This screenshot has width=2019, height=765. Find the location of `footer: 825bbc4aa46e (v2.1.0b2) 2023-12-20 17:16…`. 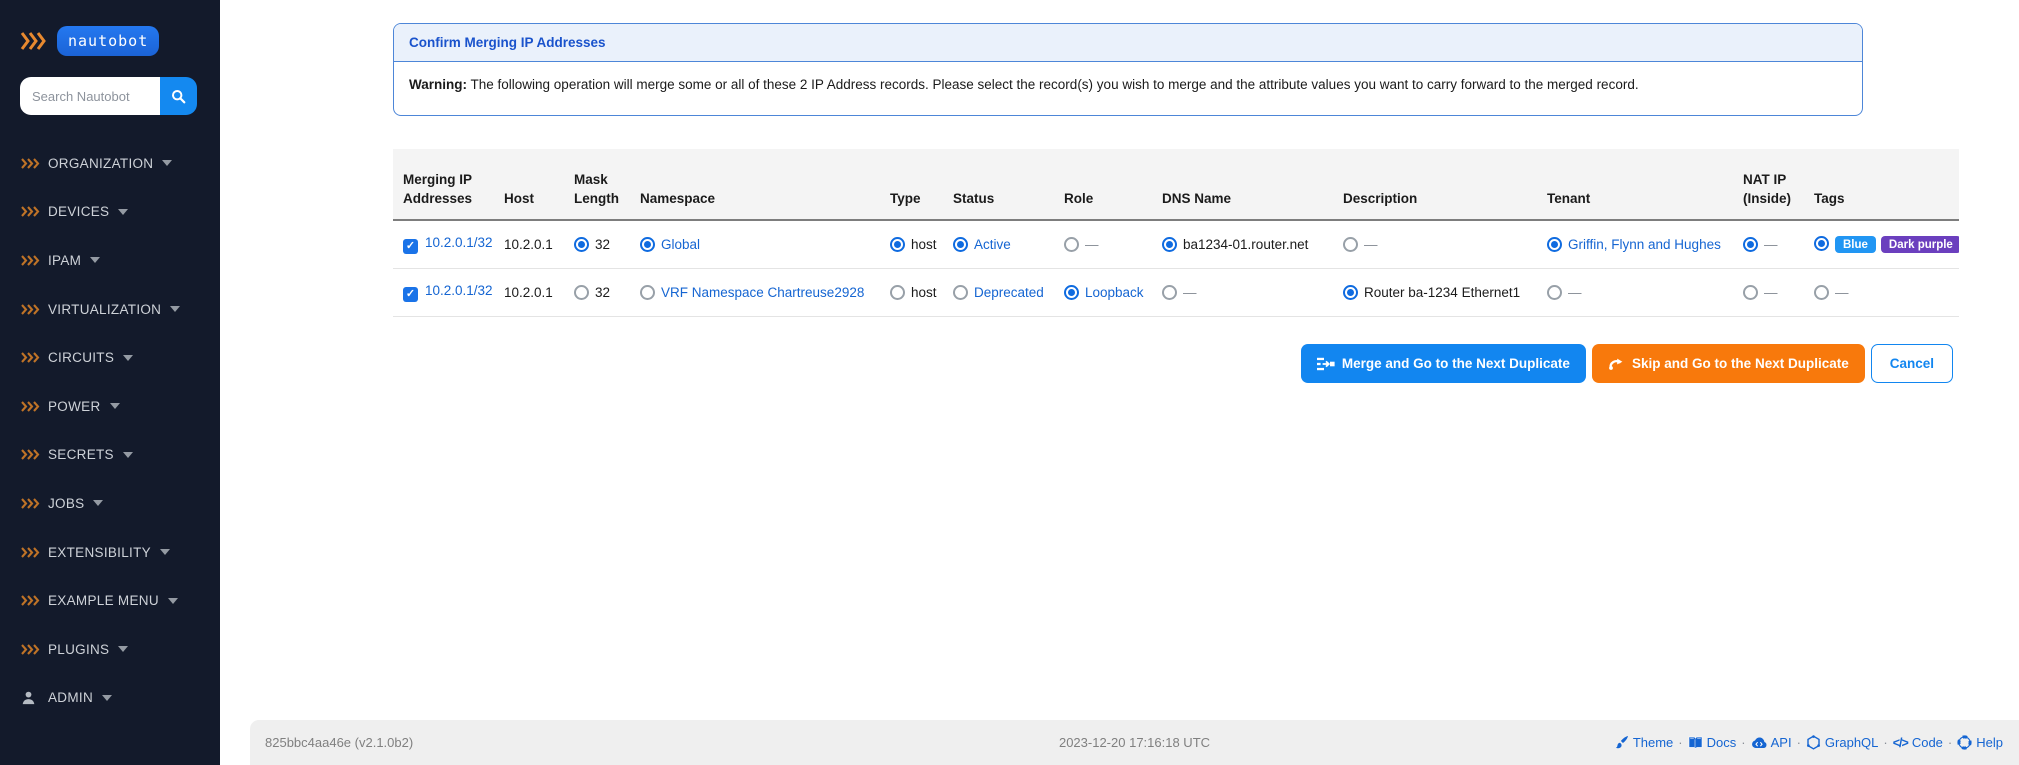

footer: 825bbc4aa46e (v2.1.0b2) 2023-12-20 17:16… is located at coordinates (1134, 742).